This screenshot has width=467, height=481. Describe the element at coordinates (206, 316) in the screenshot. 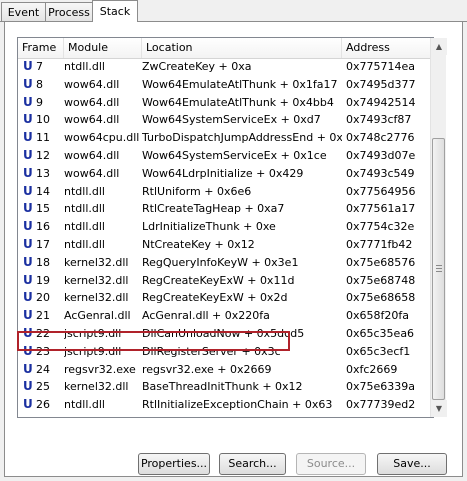

I see `location-cell: AcGenral.dll + 0x220fa` at that location.